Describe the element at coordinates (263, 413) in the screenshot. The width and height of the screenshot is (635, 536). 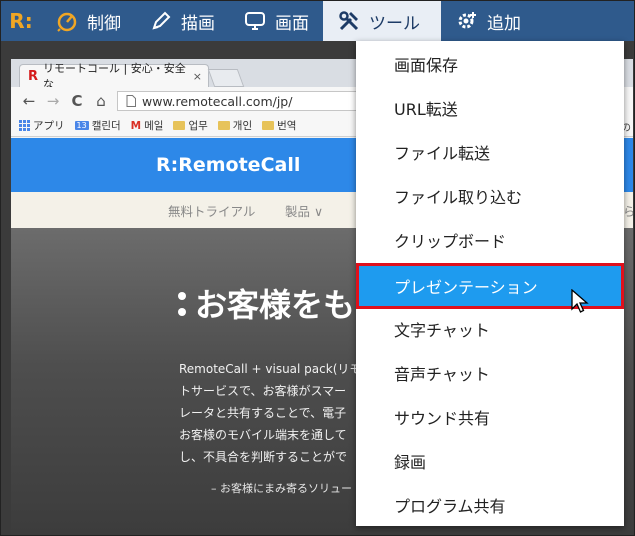
I see `hero-line: レータと共有することで、電子` at that location.